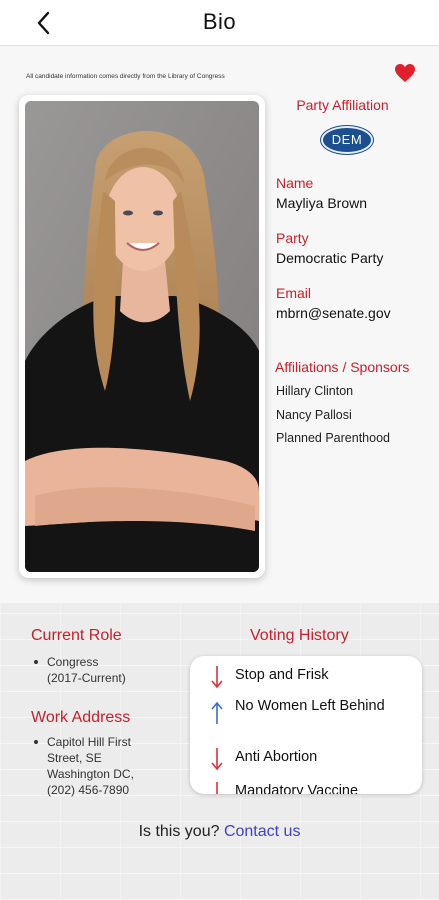 The image size is (439, 900). I want to click on vote-item: Mandatory Vaccine, so click(306, 786).